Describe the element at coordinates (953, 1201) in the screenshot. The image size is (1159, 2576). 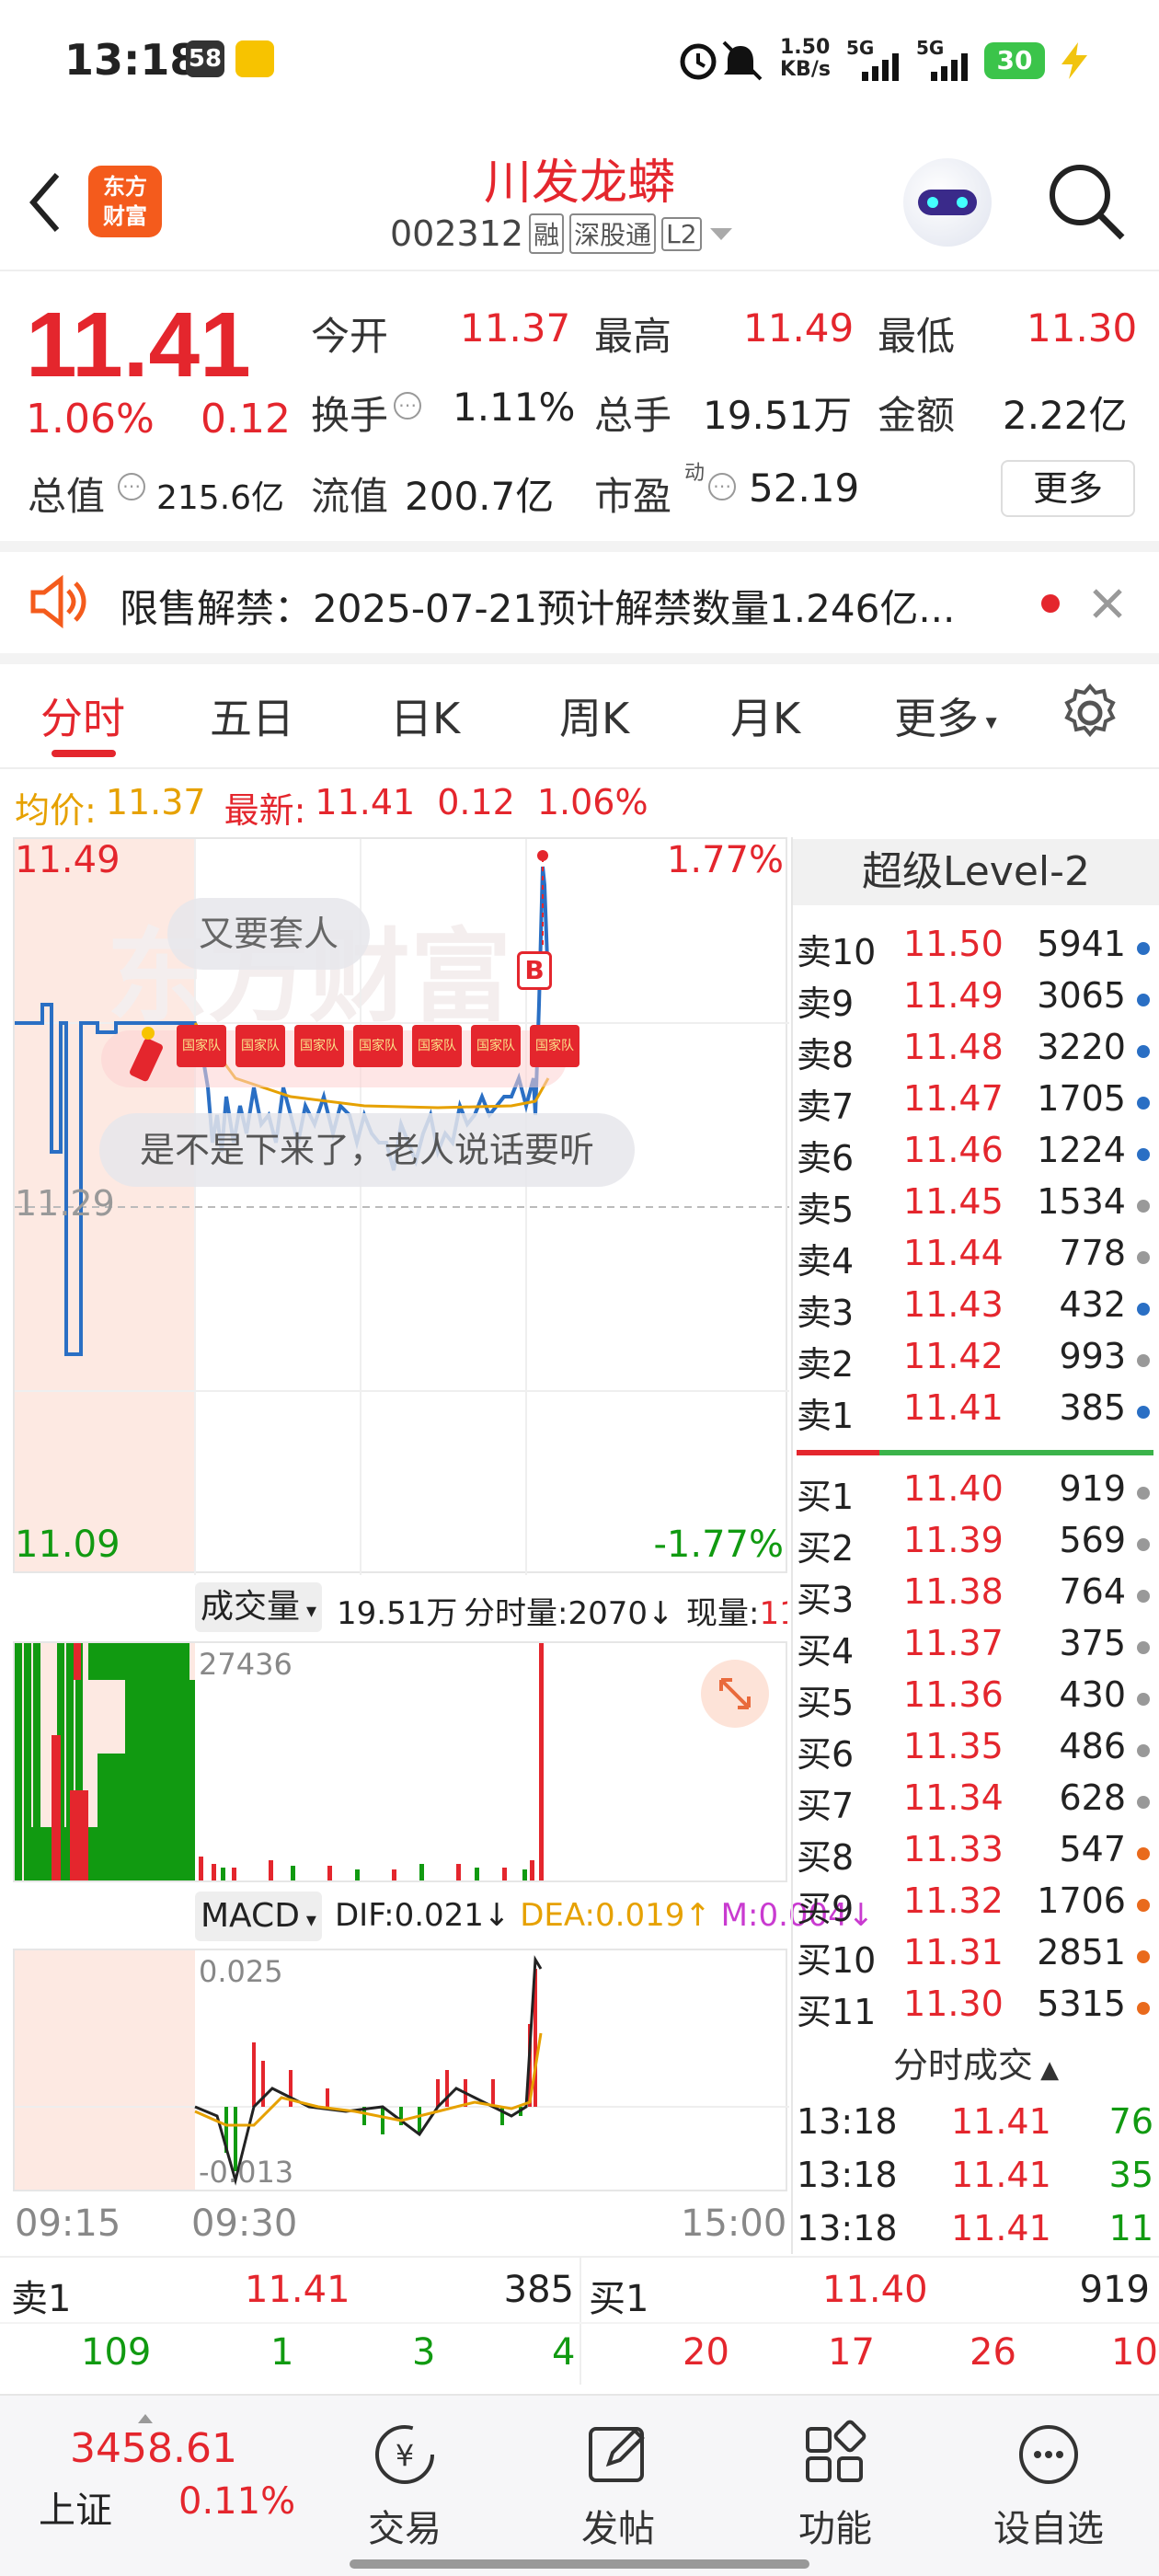
I see `level-price: 11.45` at that location.